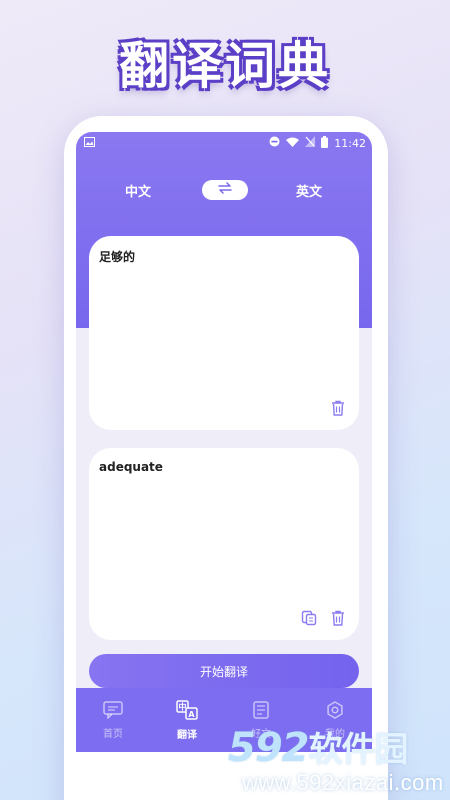 This screenshot has height=800, width=450. What do you see at coordinates (224, 671) in the screenshot?
I see `start-translate-button: 开始翻译` at bounding box center [224, 671].